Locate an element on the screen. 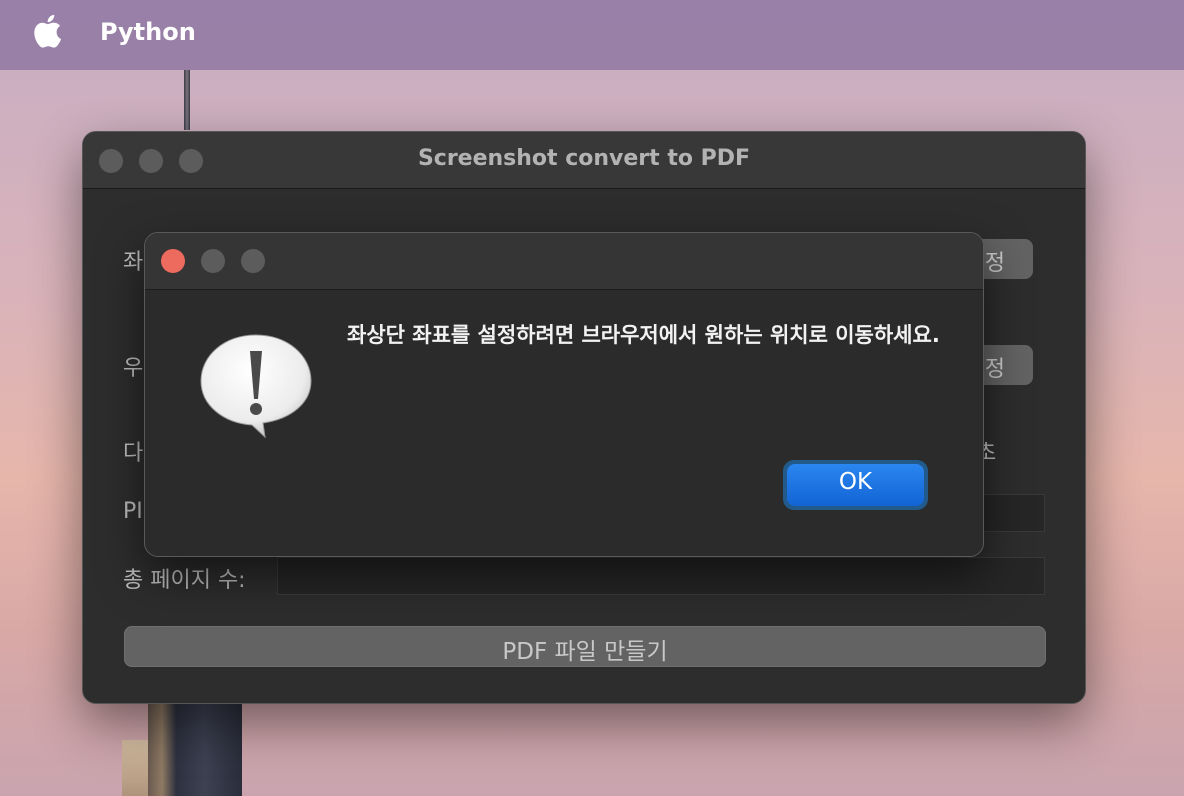 The height and width of the screenshot is (796, 1184). alert-zoom-button is located at coordinates (253, 261).